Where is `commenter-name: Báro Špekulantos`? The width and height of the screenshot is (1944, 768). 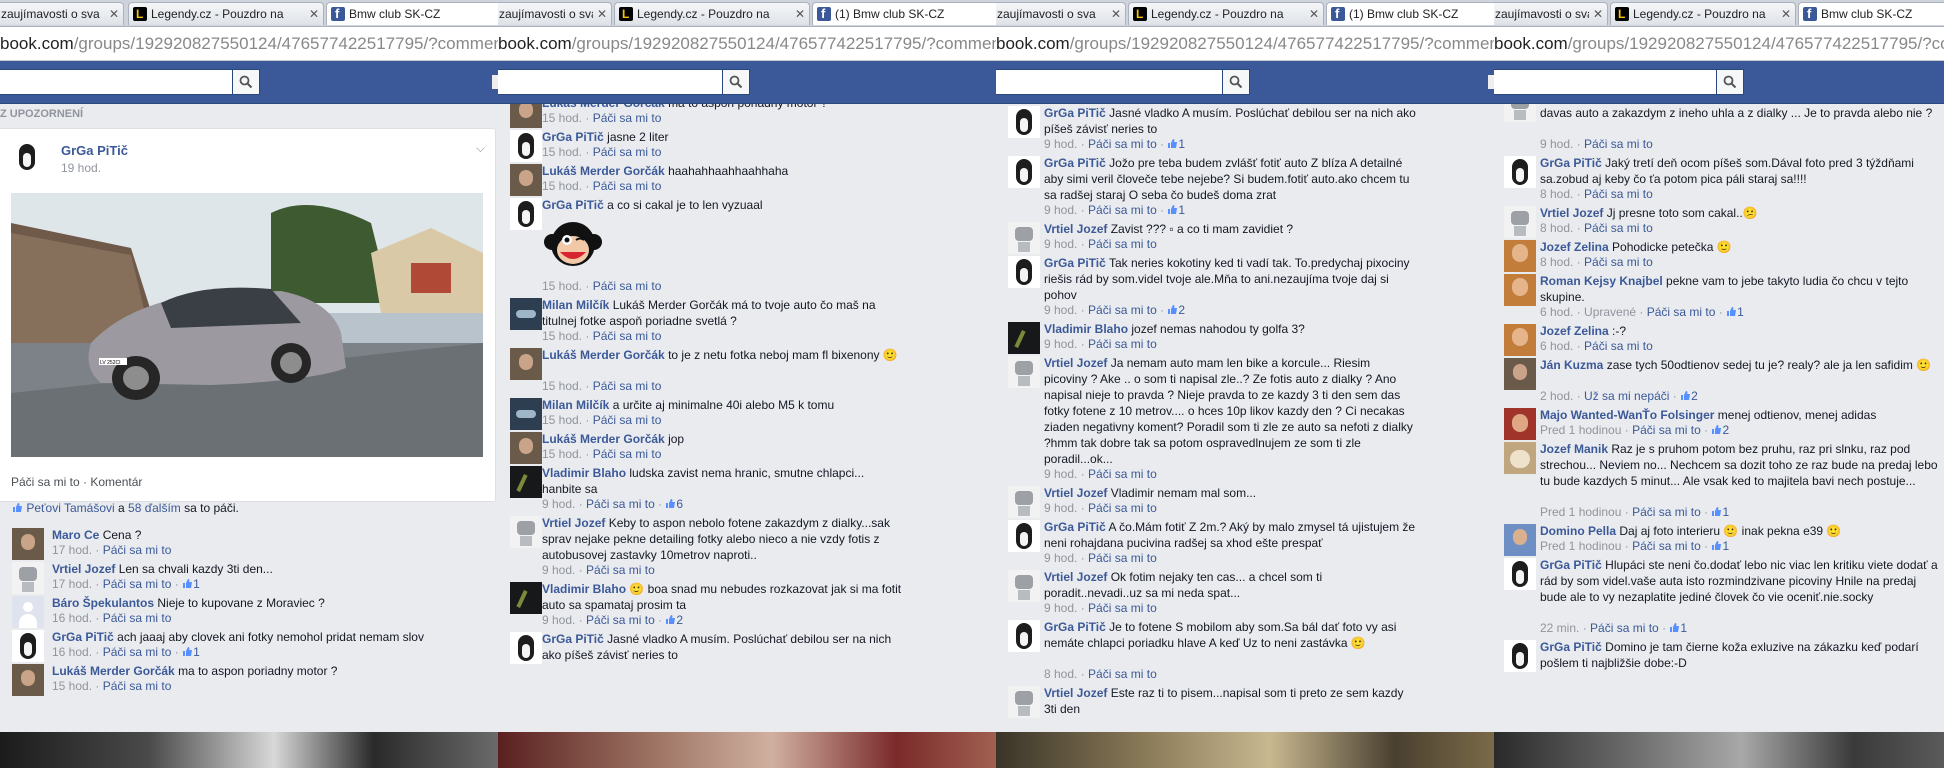
commenter-name: Báro Špekulantos is located at coordinates (103, 603).